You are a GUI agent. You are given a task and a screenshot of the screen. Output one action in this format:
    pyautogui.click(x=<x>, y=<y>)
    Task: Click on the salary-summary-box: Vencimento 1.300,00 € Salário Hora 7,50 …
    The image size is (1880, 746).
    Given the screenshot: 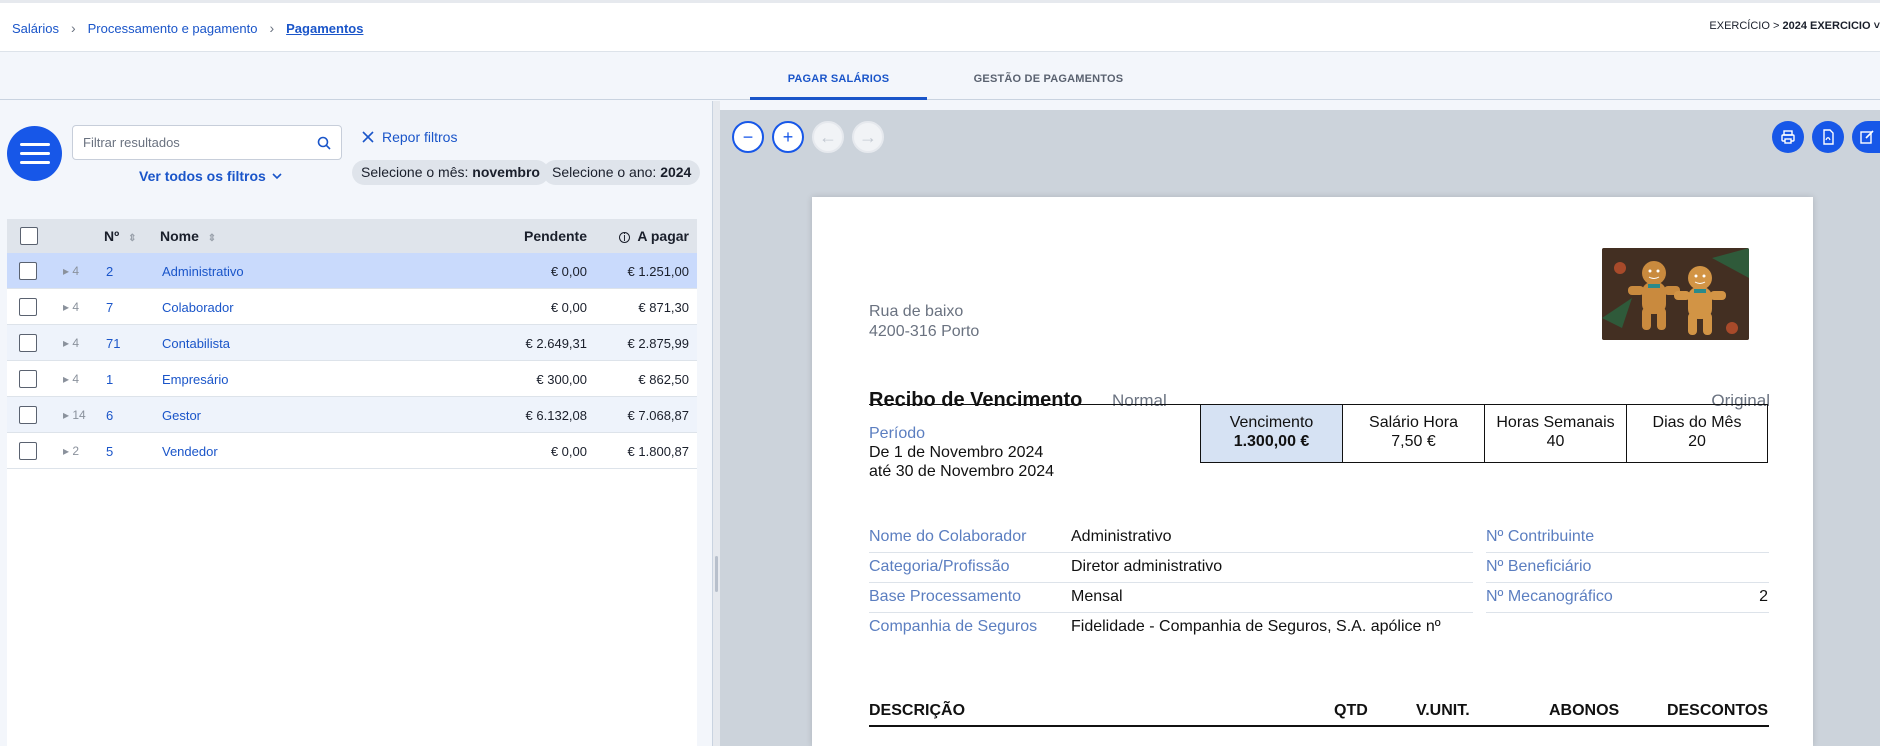 What is the action you would take?
    pyautogui.click(x=1484, y=433)
    